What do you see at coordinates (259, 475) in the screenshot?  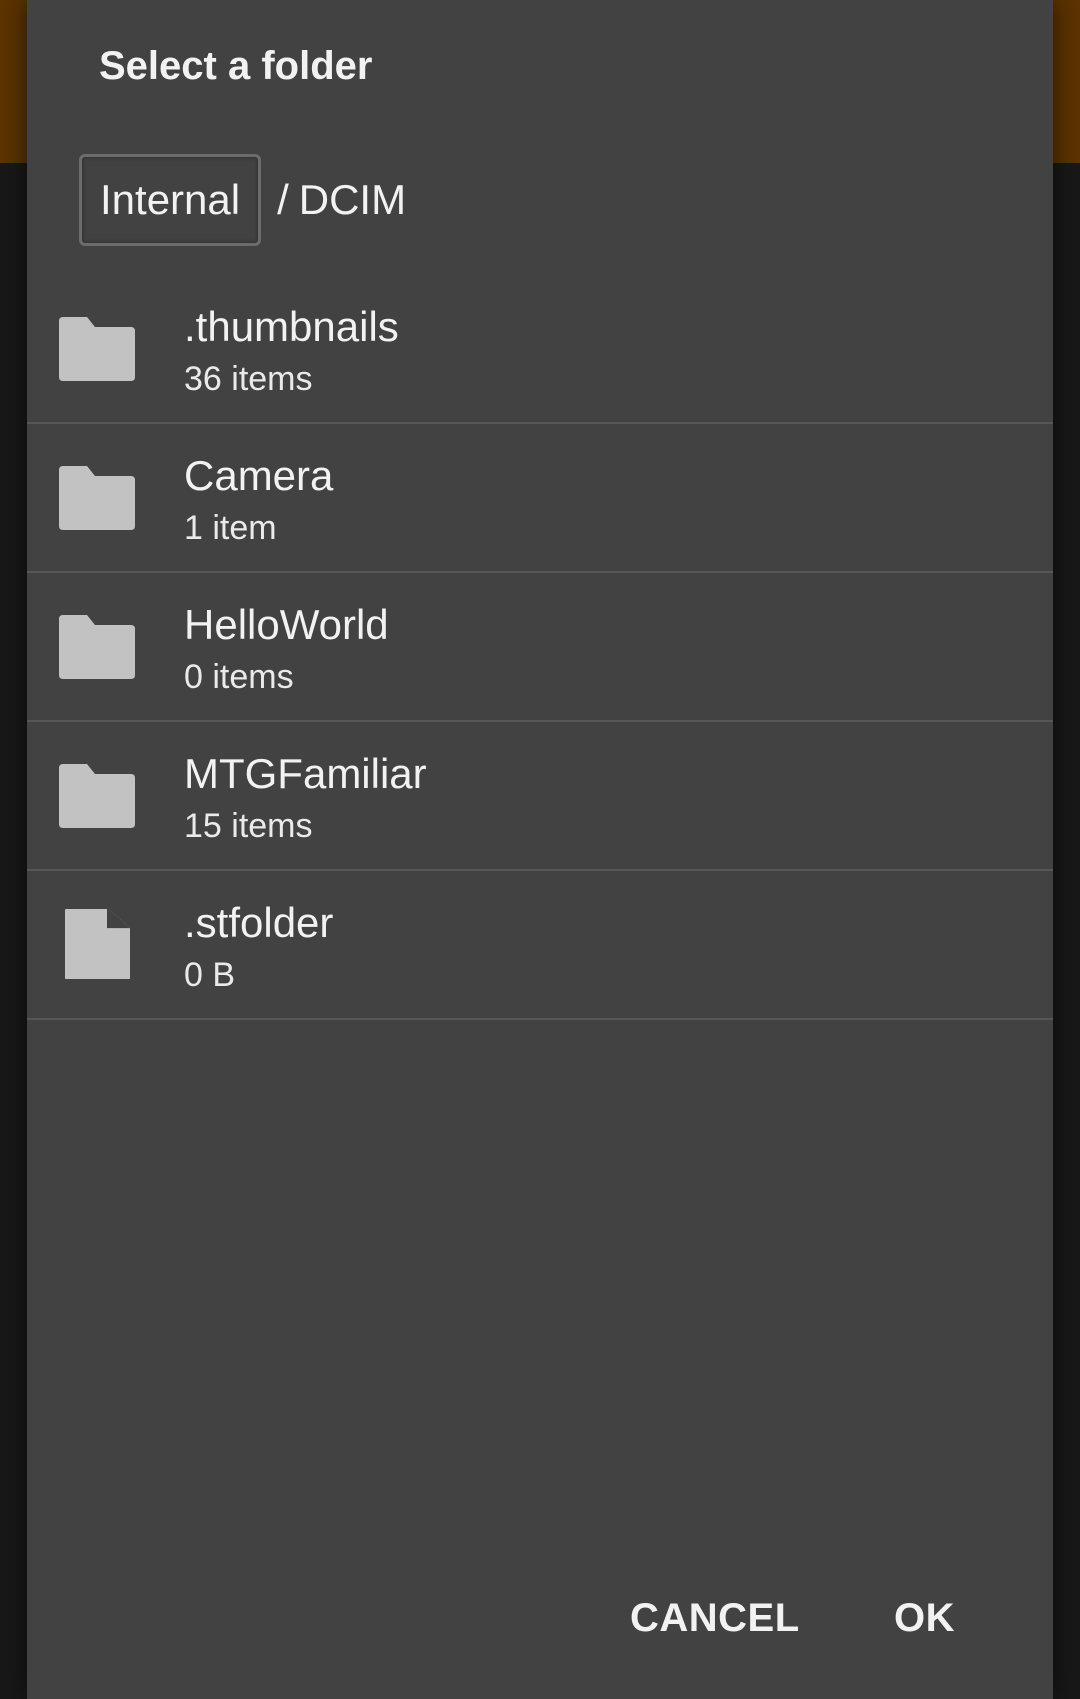 I see `list-item-name: Camera` at bounding box center [259, 475].